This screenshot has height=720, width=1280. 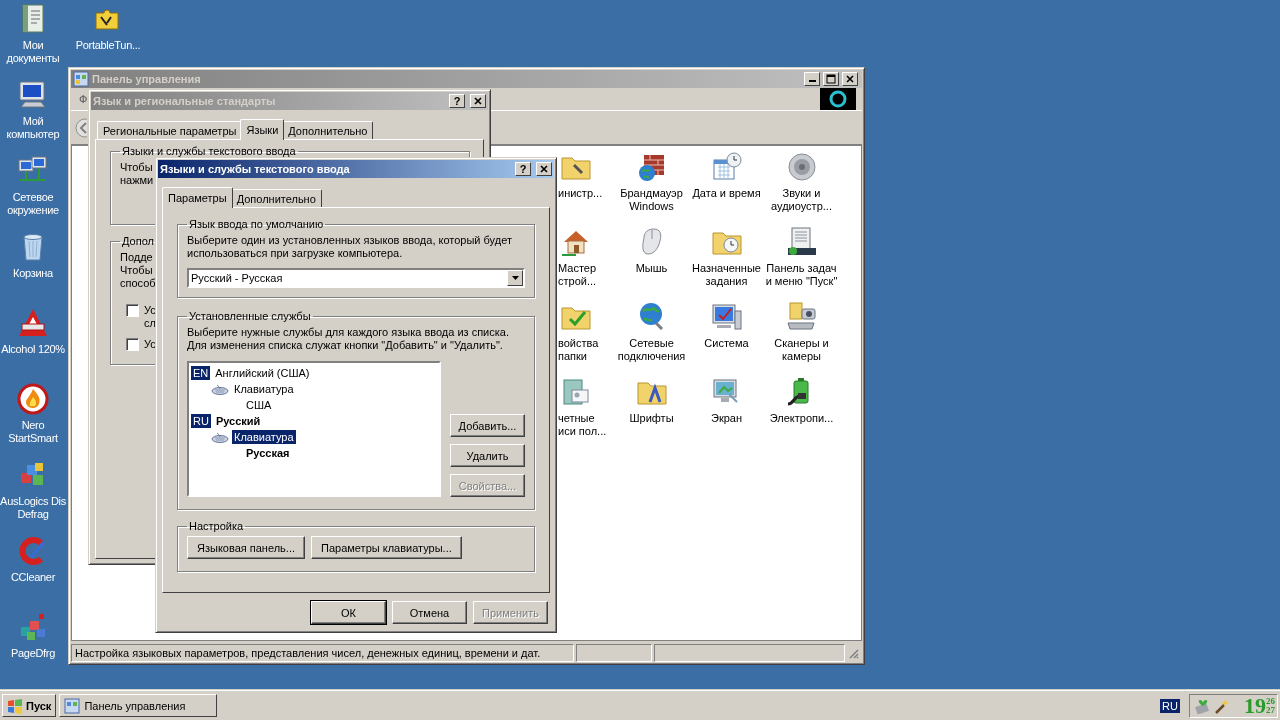 I want to click on group-title: Языки и службы текстового ввода, so click(x=209, y=151).